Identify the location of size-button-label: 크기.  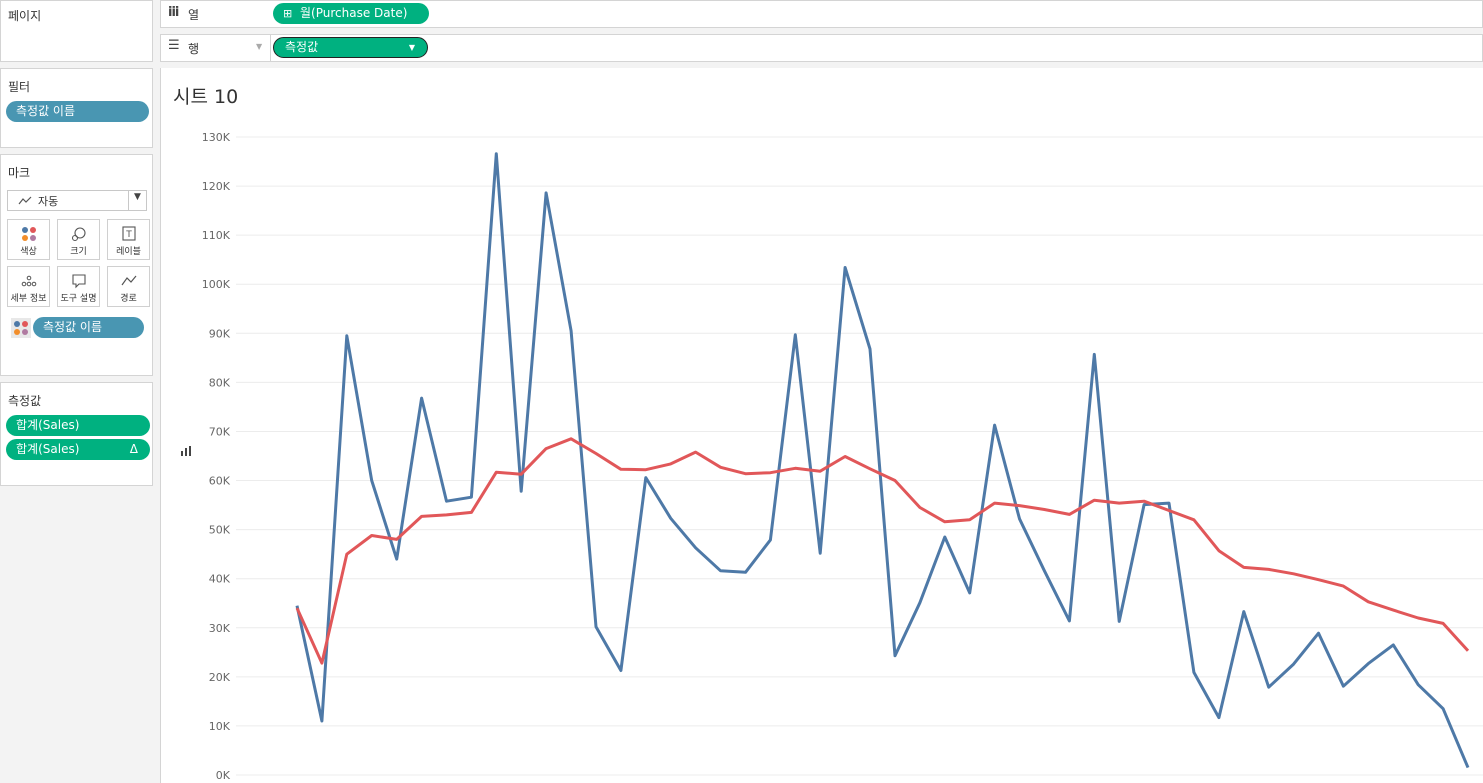
(78, 252).